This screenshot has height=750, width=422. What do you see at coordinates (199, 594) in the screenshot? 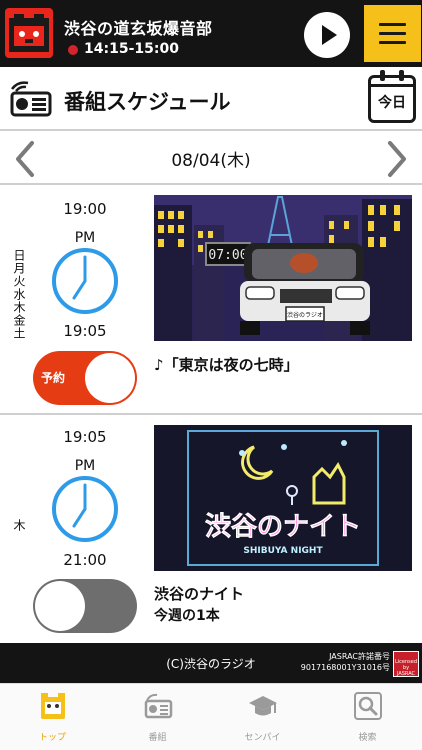
I see `program-title: 渋谷のナイト` at bounding box center [199, 594].